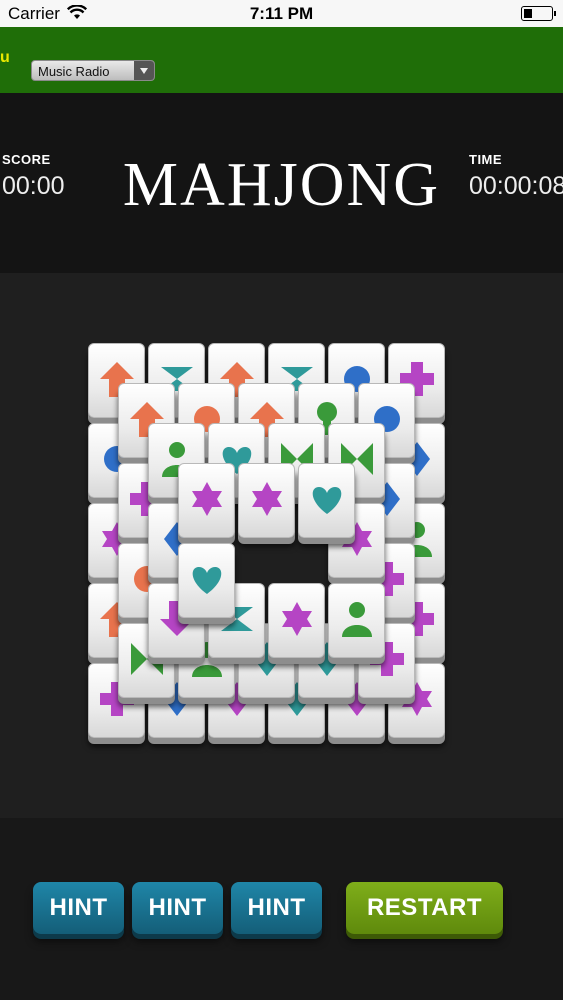  What do you see at coordinates (486, 159) in the screenshot?
I see `time-label: TIME` at bounding box center [486, 159].